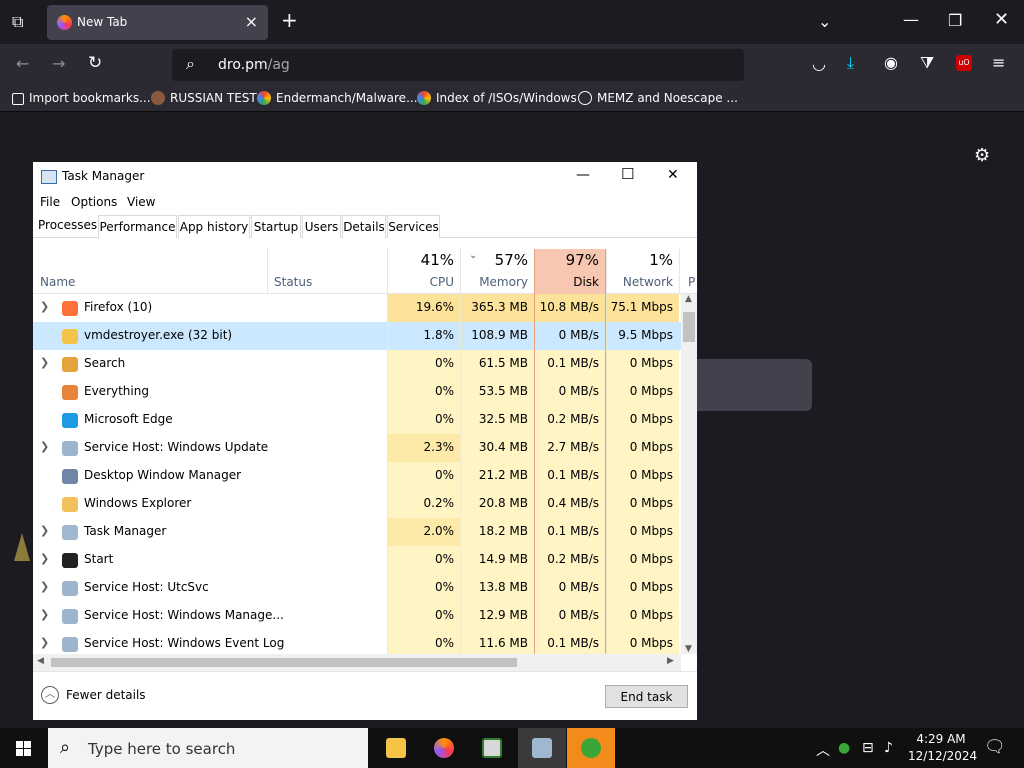 This screenshot has height=768, width=1024. I want to click on table-row: Everything 0% 53.5 MB 0 MB/s 0 Mbps, so click(357, 392).